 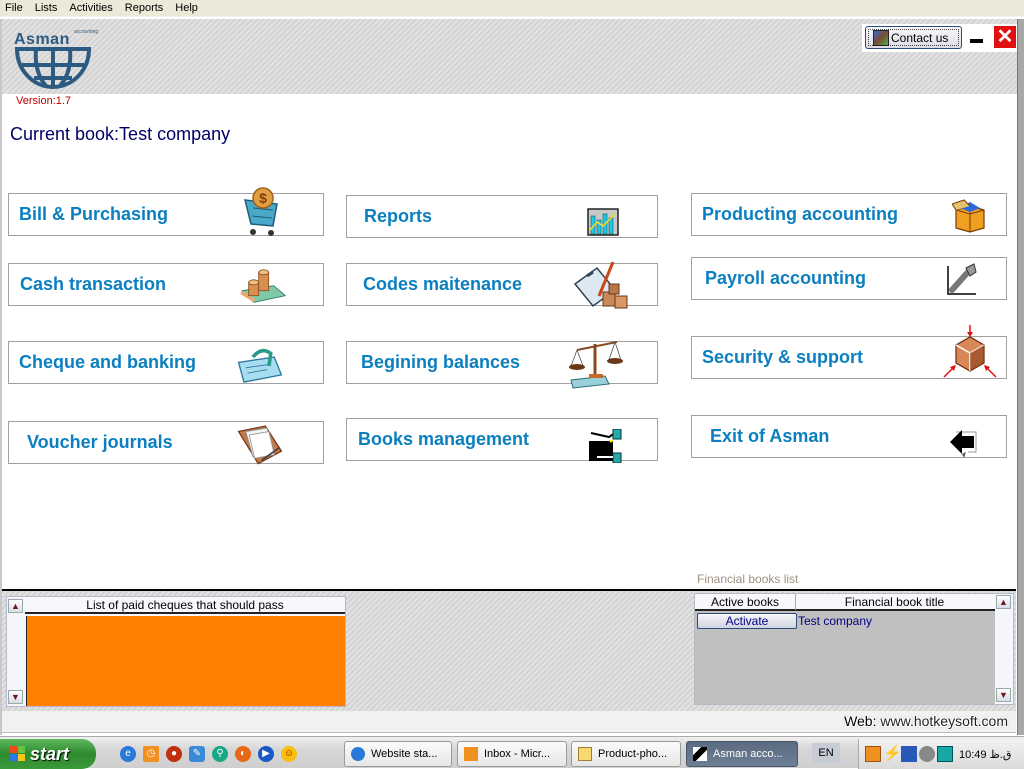 What do you see at coordinates (18, 754) in the screenshot?
I see `windows-flag-icon` at bounding box center [18, 754].